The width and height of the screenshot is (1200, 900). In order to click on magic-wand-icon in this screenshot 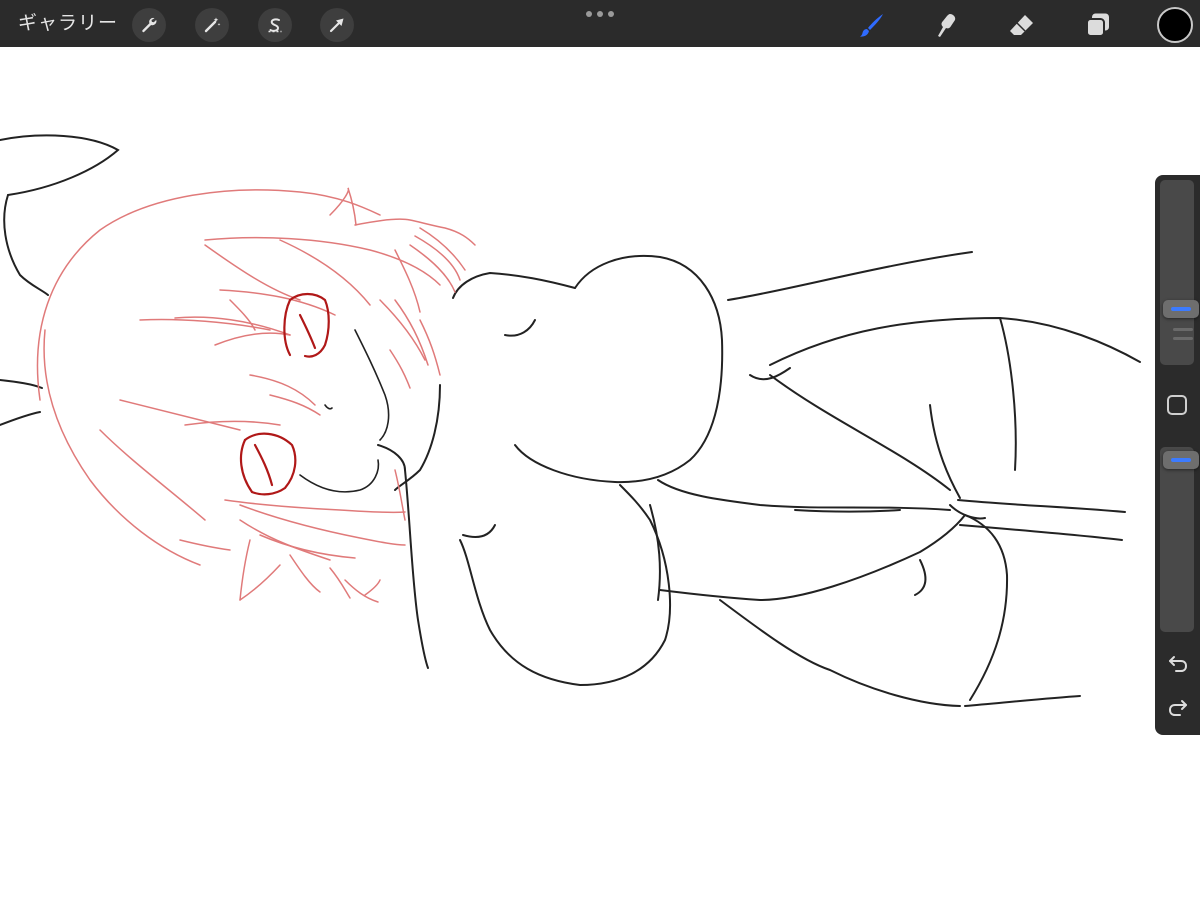, I will do `click(212, 25)`.